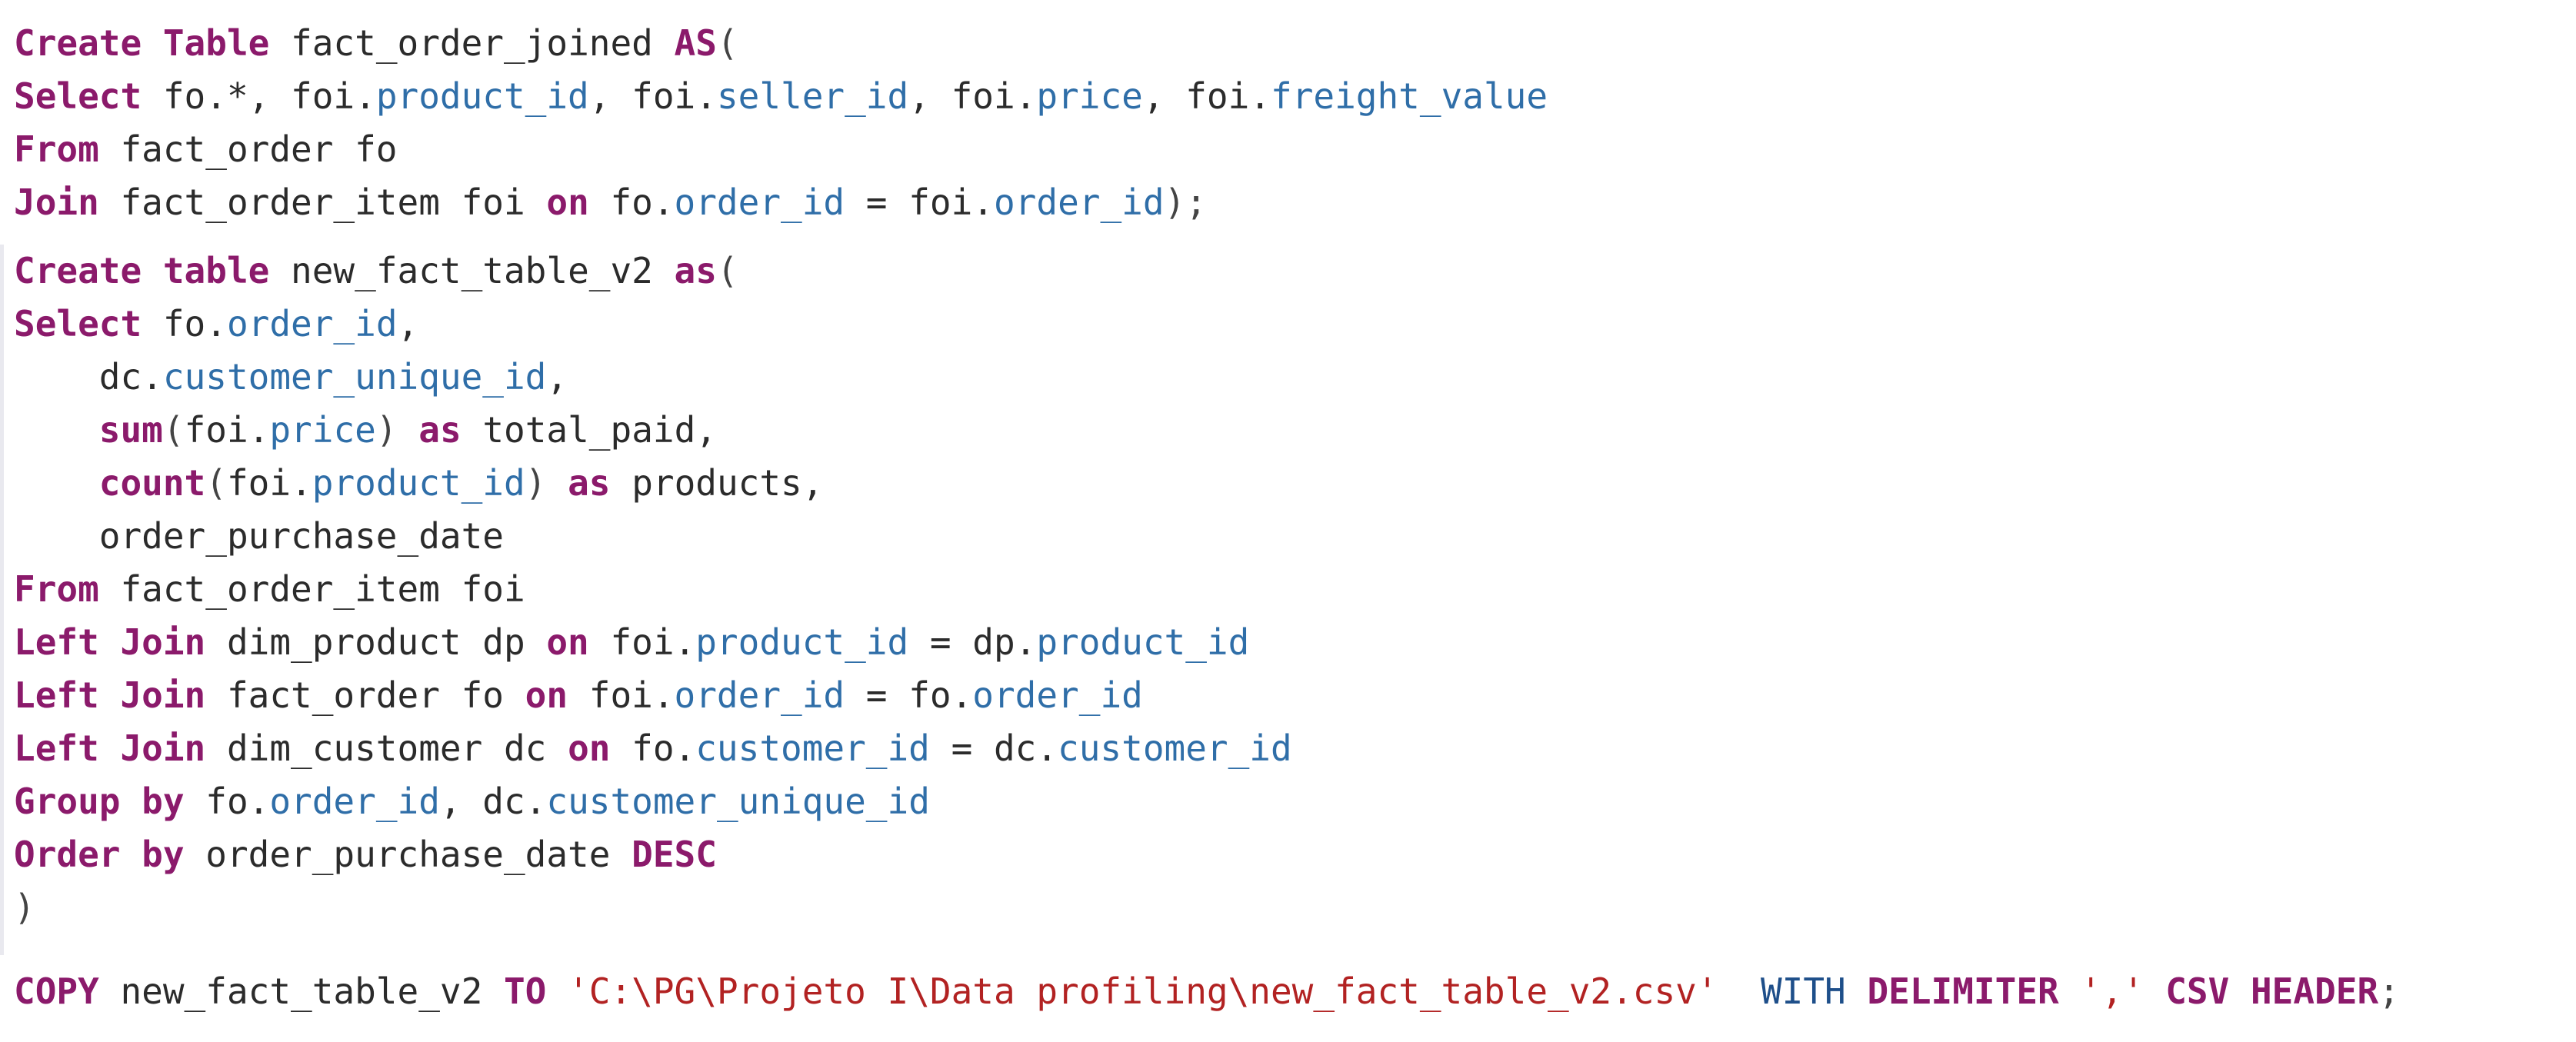  I want to click on code-token: fact_order fo, so click(365, 695).